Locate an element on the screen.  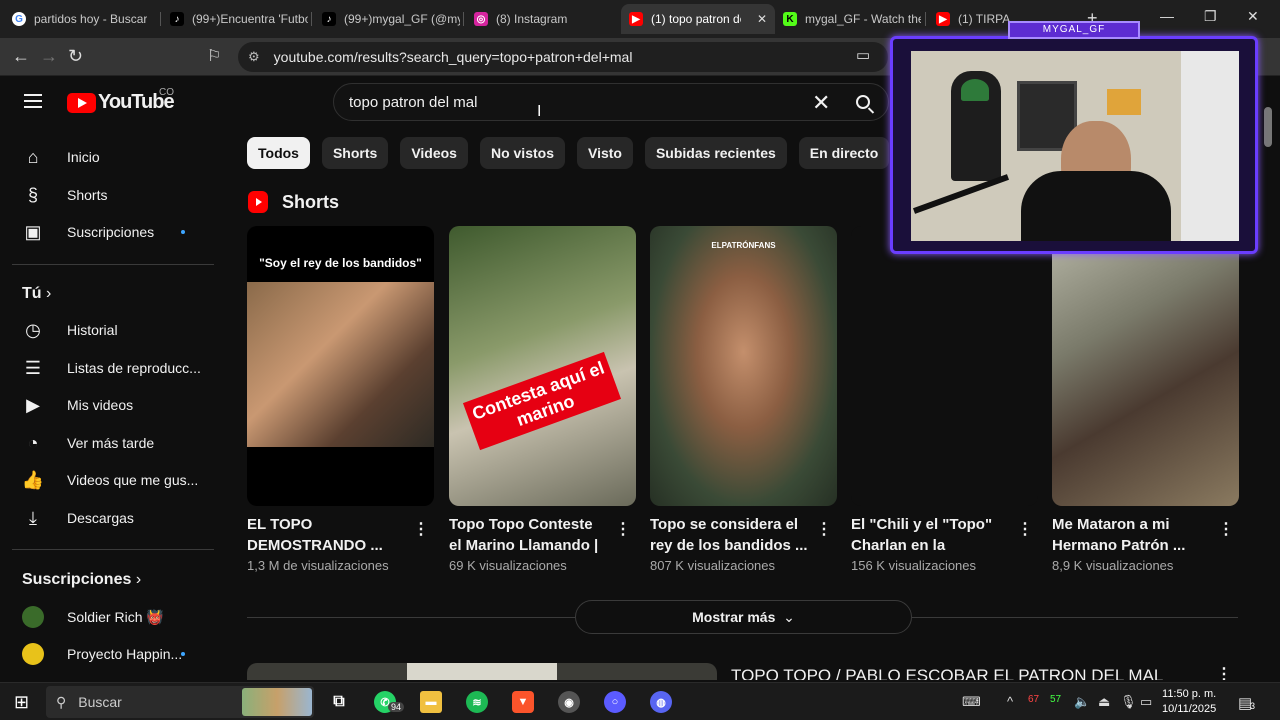
you-heading: Tú › is located at coordinates (36, 294).